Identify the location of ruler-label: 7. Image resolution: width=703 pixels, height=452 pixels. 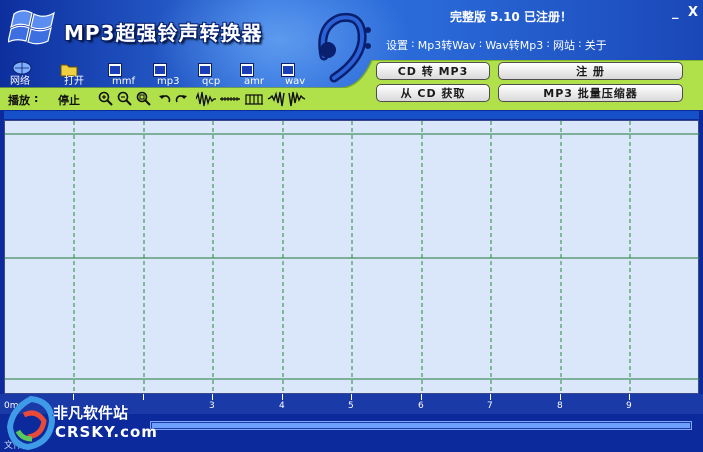
(490, 406).